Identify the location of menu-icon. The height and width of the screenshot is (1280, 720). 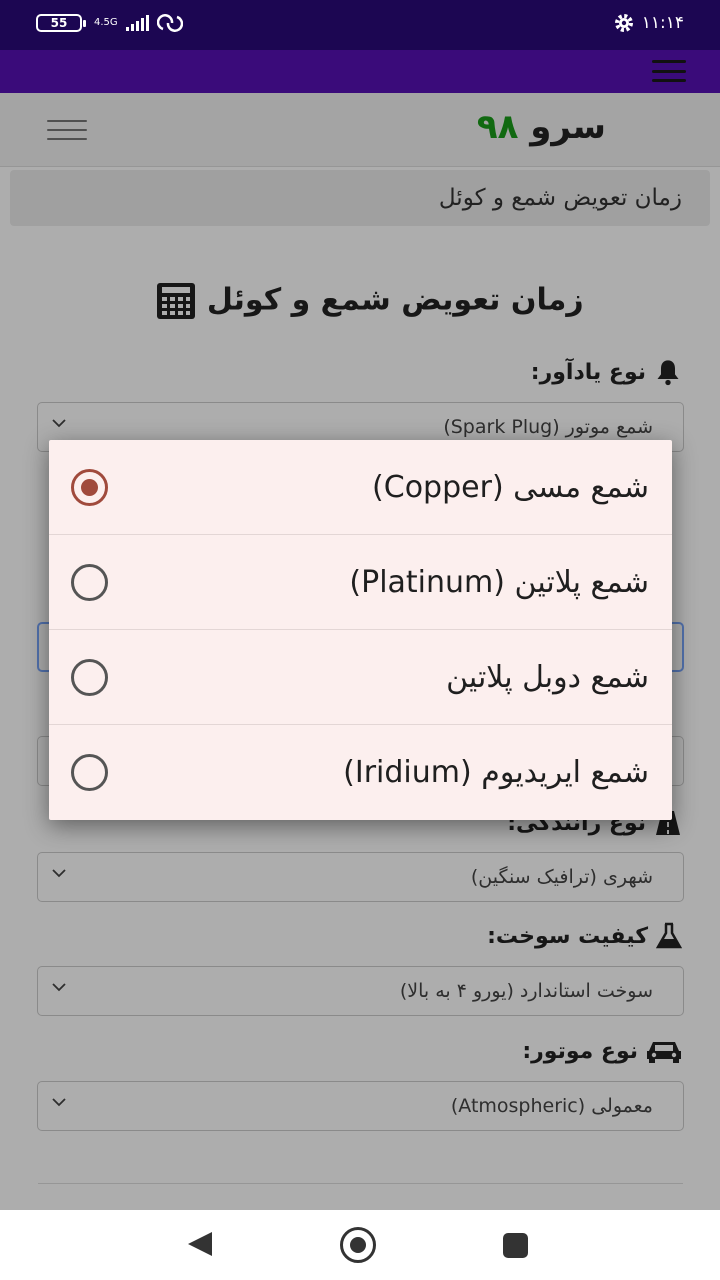
(669, 71).